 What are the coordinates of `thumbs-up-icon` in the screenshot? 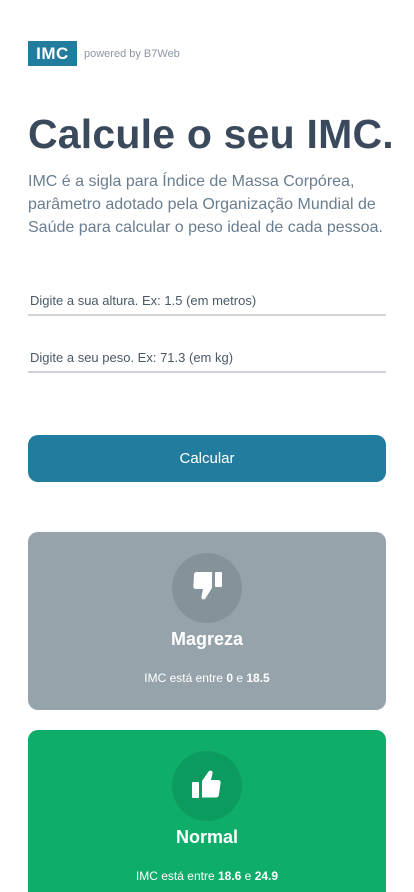 It's located at (207, 786).